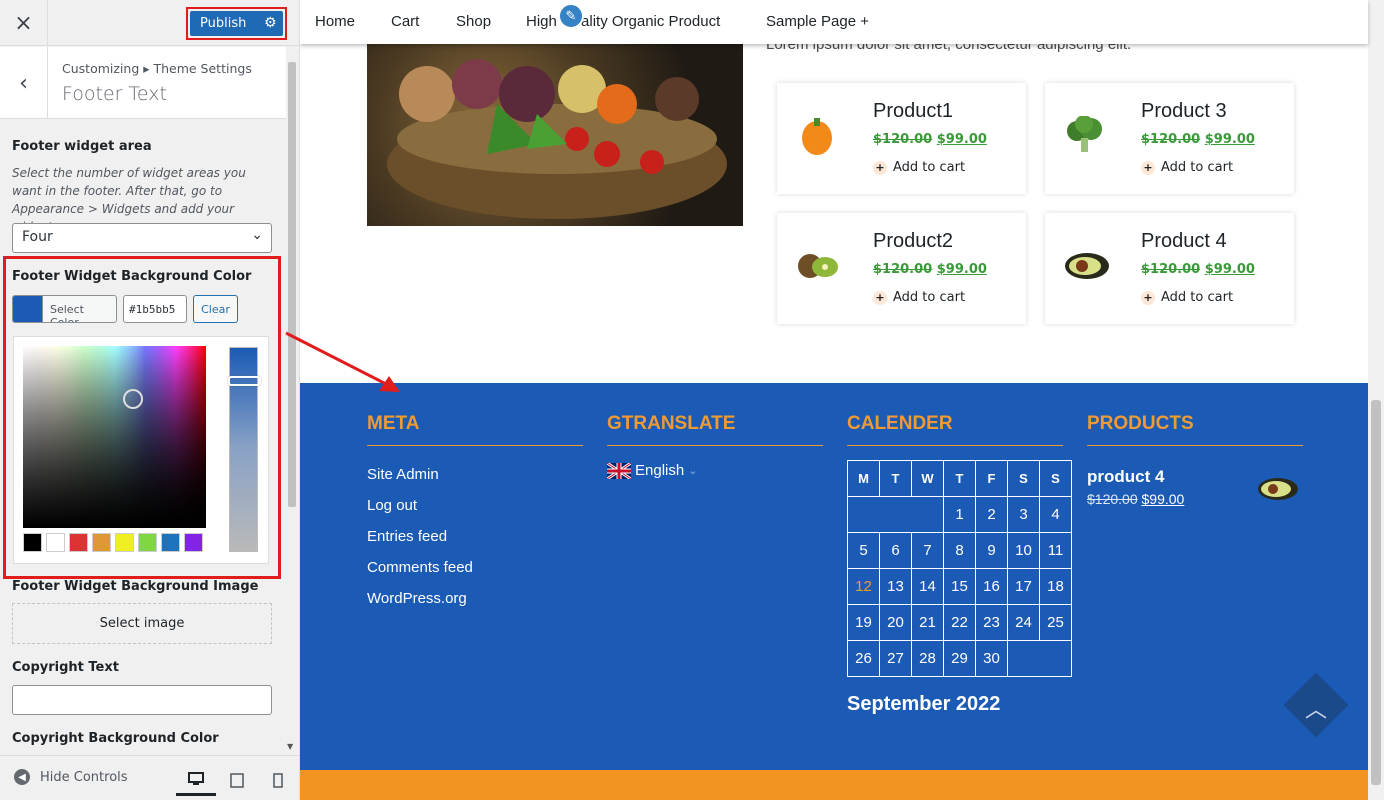 This screenshot has height=800, width=1384. What do you see at coordinates (215, 309) in the screenshot?
I see `clear-color-button: Clear` at bounding box center [215, 309].